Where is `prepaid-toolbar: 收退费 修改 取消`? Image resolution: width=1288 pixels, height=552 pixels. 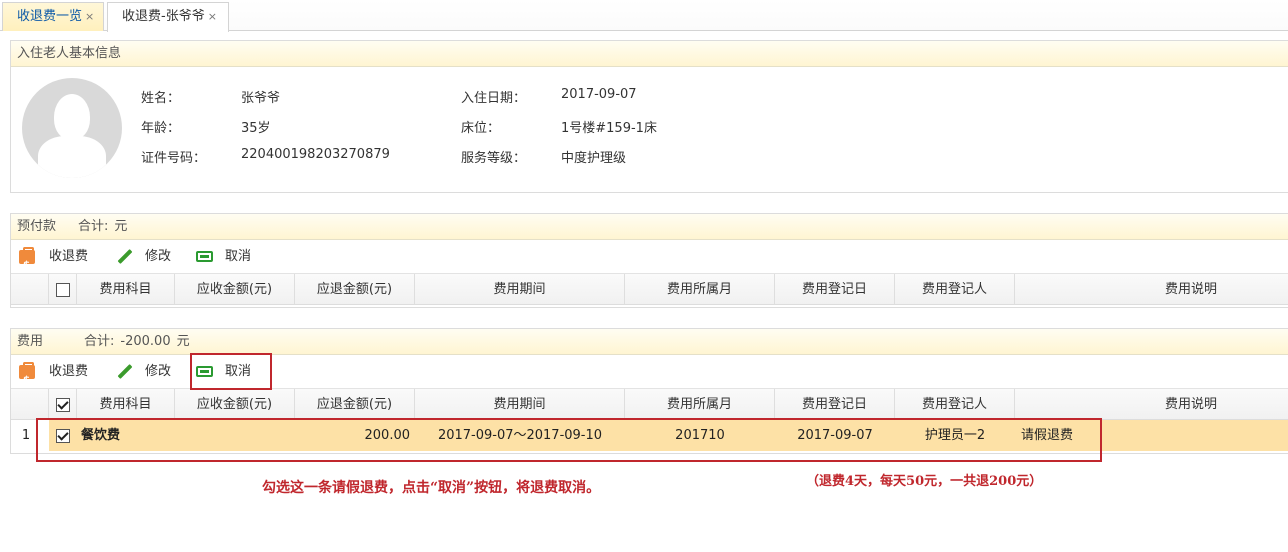 prepaid-toolbar: 收退费 修改 取消 is located at coordinates (649, 261).